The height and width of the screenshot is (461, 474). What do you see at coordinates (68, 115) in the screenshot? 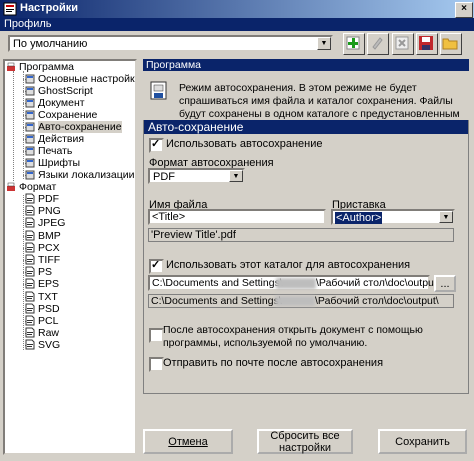
I see `tree-item-label: Сохранение` at bounding box center [68, 115].